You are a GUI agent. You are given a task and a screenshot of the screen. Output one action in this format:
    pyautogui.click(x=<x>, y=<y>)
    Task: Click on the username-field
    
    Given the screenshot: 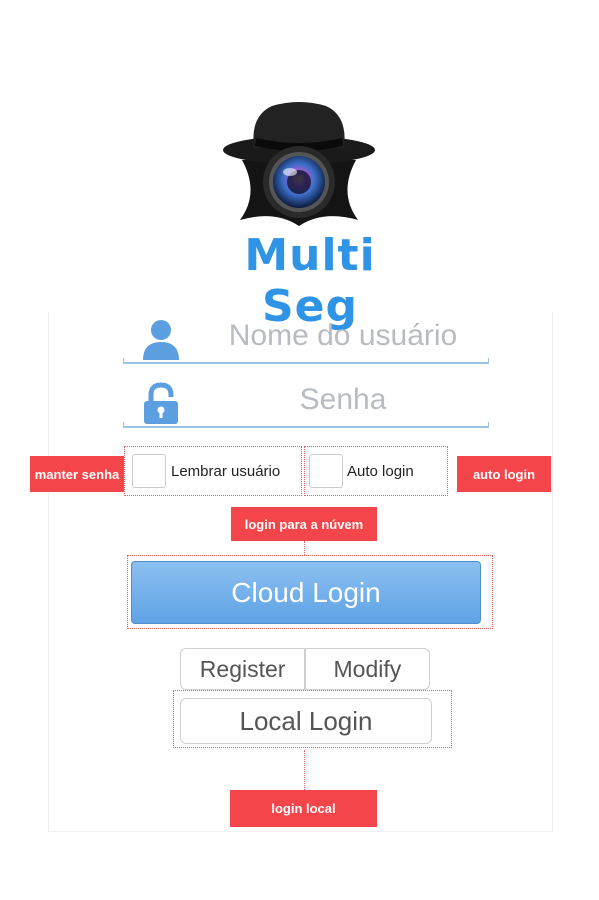 What is the action you would take?
    pyautogui.click(x=308, y=338)
    